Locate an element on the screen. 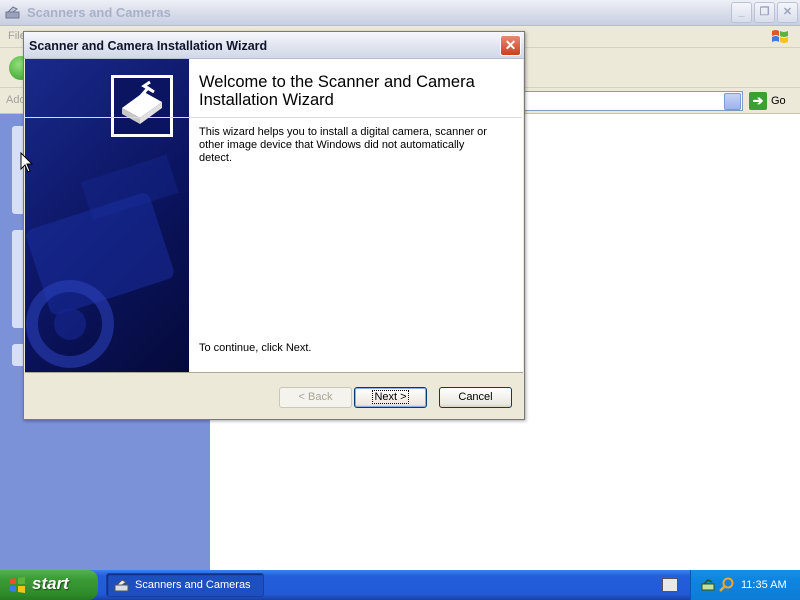 The width and height of the screenshot is (800, 600). taskbar: start Scanners and Cameras 11:35 AM is located at coordinates (400, 585).